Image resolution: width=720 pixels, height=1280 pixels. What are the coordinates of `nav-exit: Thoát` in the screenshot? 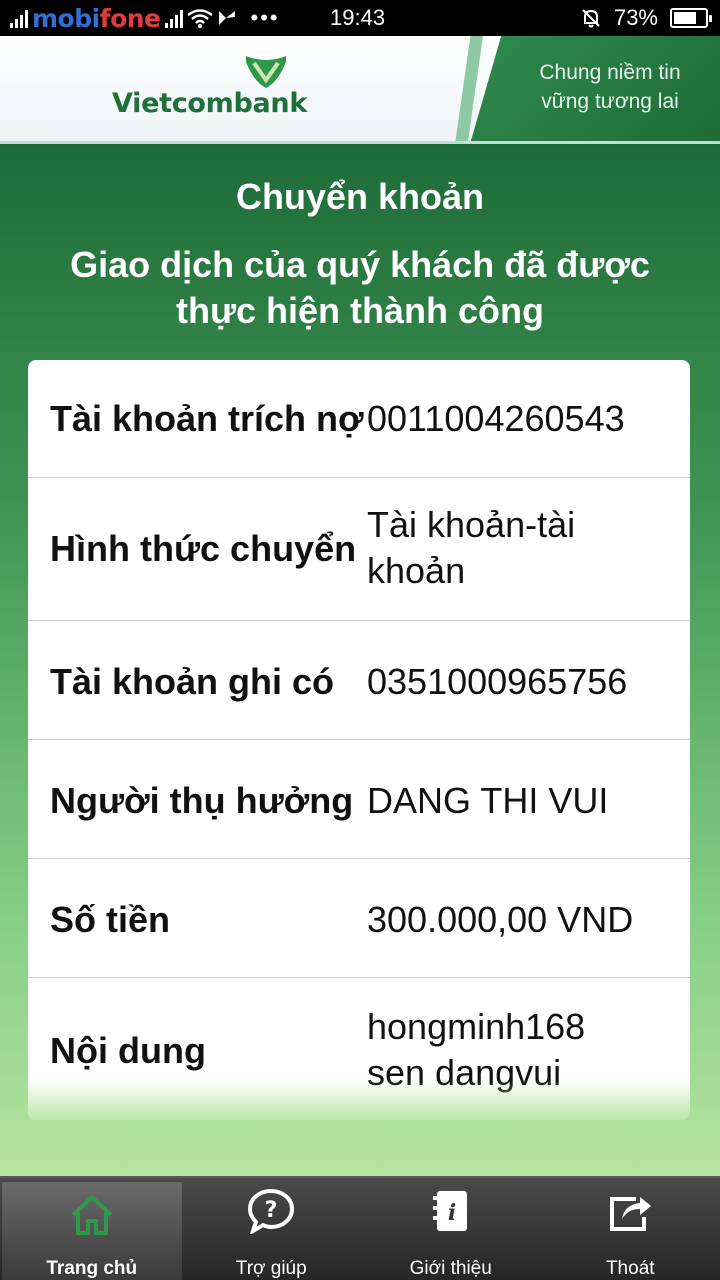 It's located at (630, 1229).